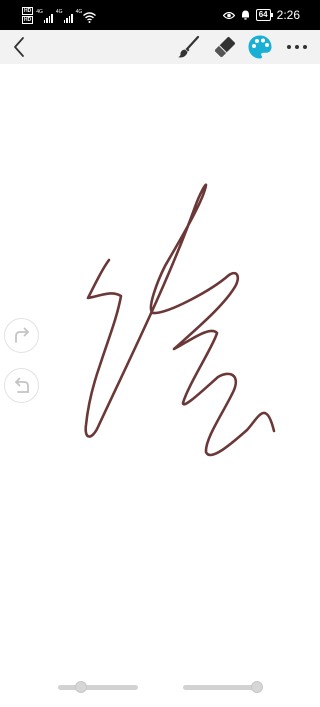 The height and width of the screenshot is (707, 320). I want to click on back-button, so click(19, 47).